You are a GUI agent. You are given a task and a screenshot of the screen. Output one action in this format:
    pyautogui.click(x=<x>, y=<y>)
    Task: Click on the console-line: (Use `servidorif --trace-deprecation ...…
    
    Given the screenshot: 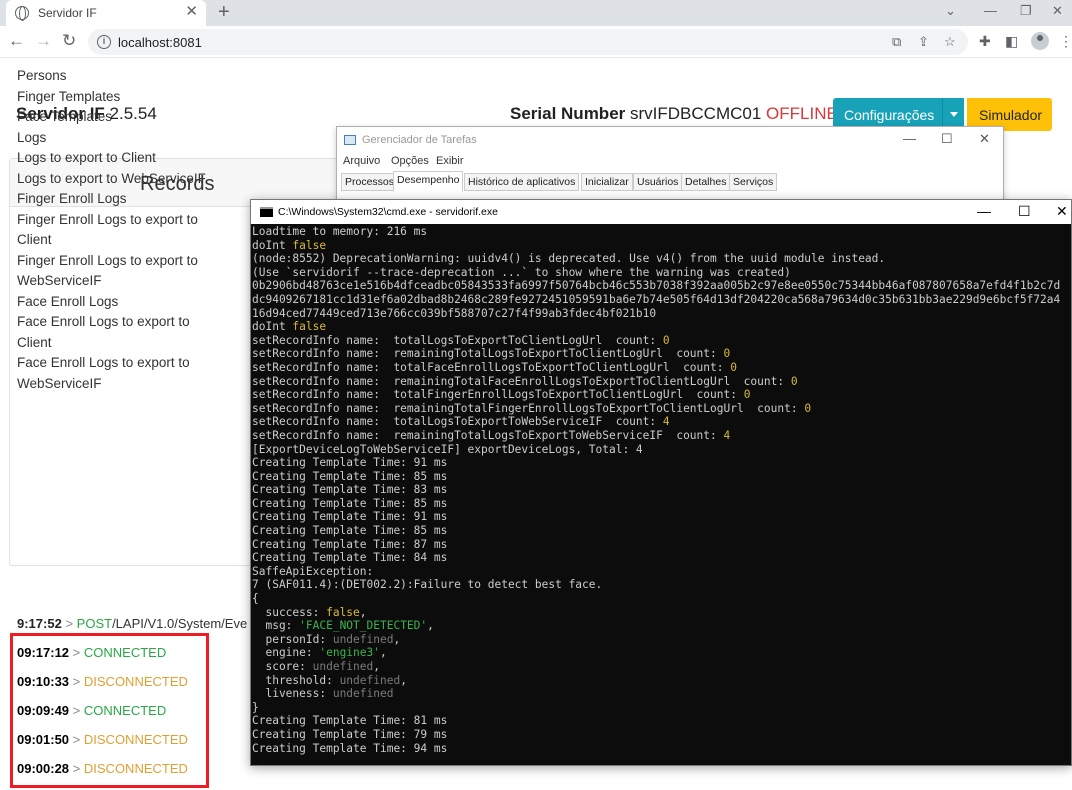 What is the action you would take?
    pyautogui.click(x=521, y=272)
    